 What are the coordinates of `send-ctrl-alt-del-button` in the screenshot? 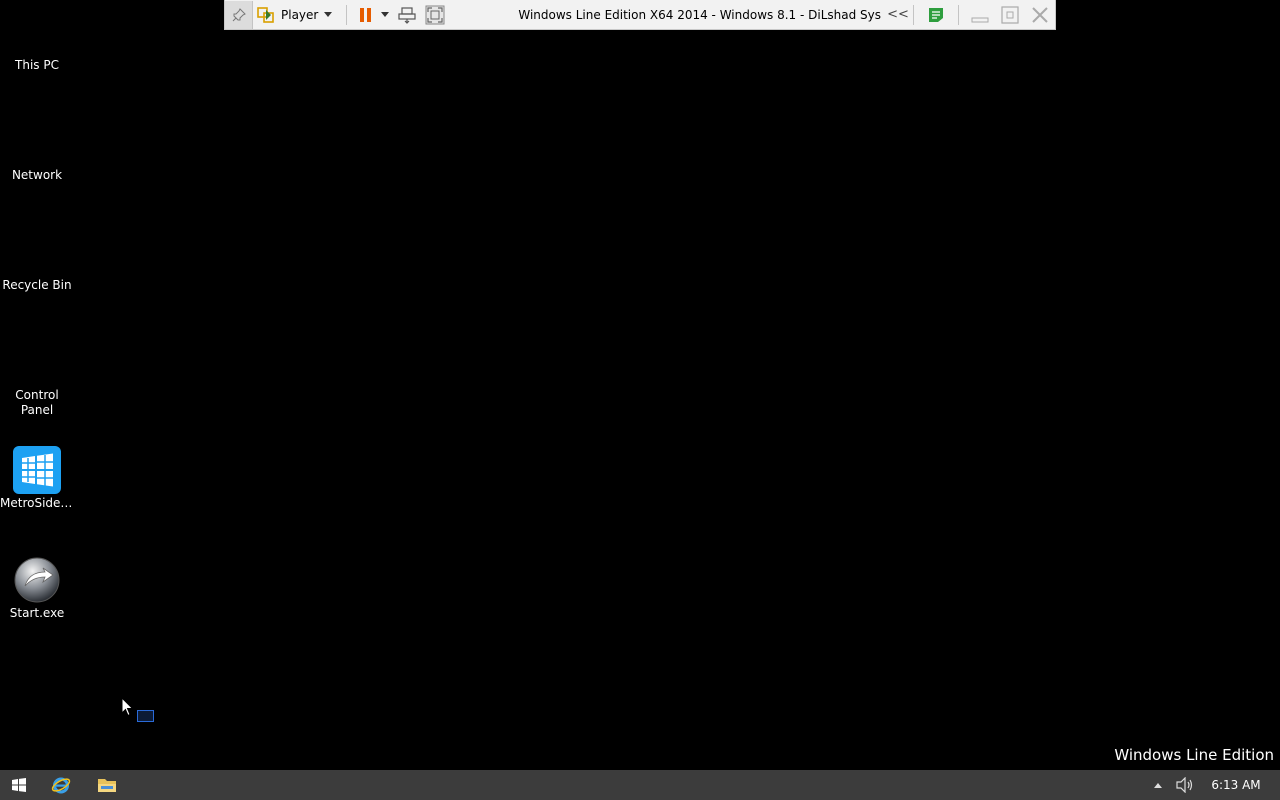 It's located at (407, 15).